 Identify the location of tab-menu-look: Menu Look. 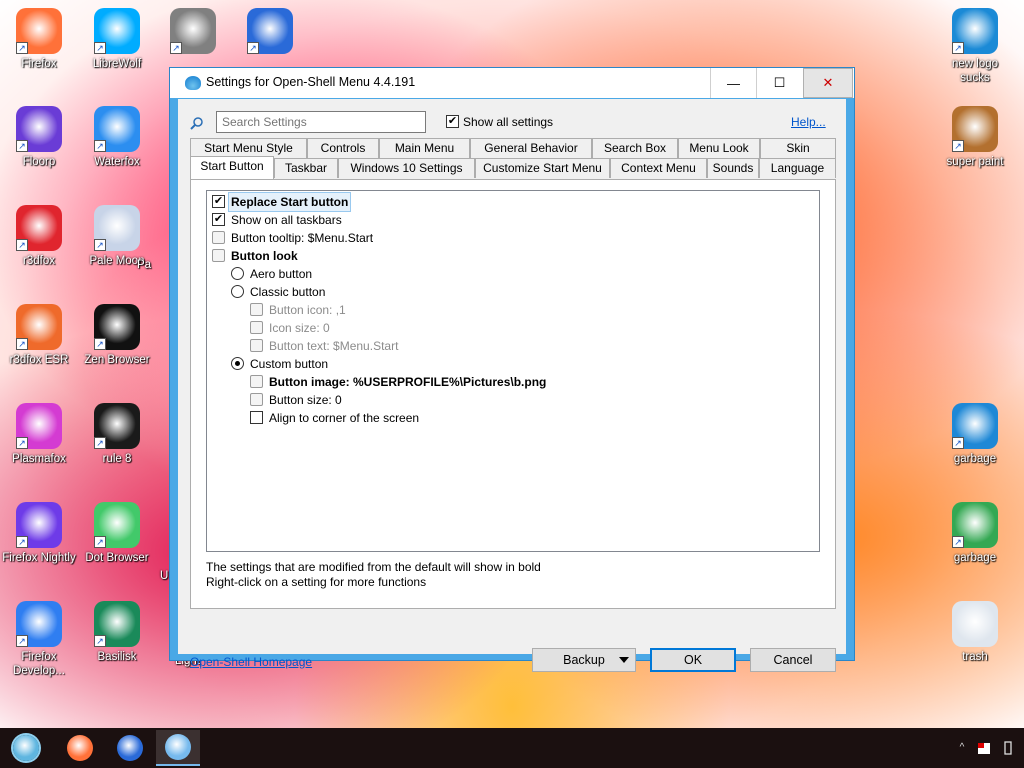
(719, 148).